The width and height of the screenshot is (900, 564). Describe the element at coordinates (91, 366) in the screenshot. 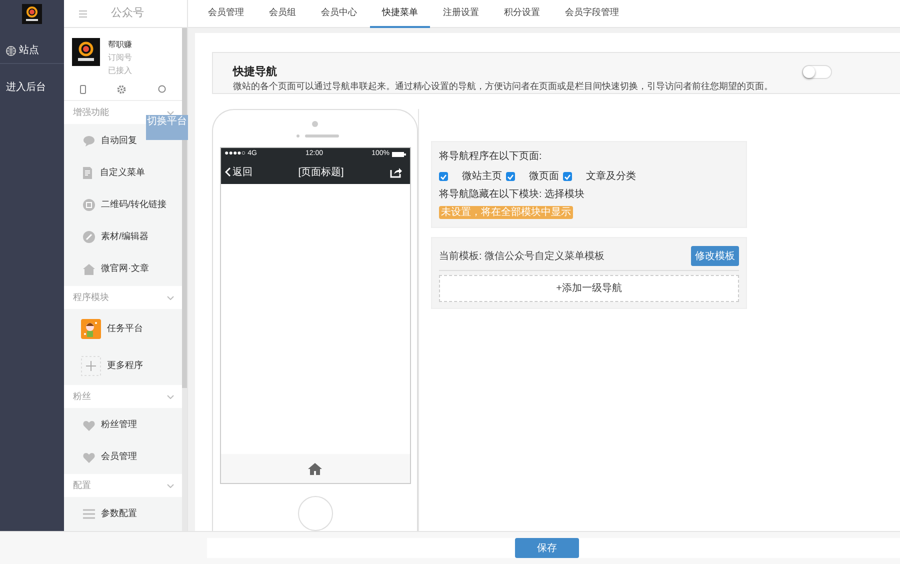

I see `plus-icon` at that location.